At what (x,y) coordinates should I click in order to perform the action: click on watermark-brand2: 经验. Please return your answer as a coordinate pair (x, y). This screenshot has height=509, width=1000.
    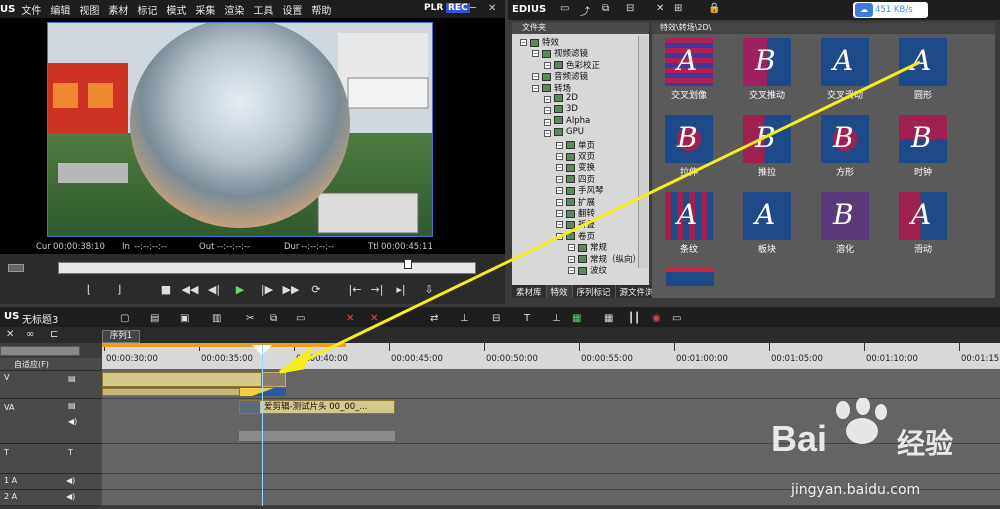
    Looking at the image, I should click on (925, 443).